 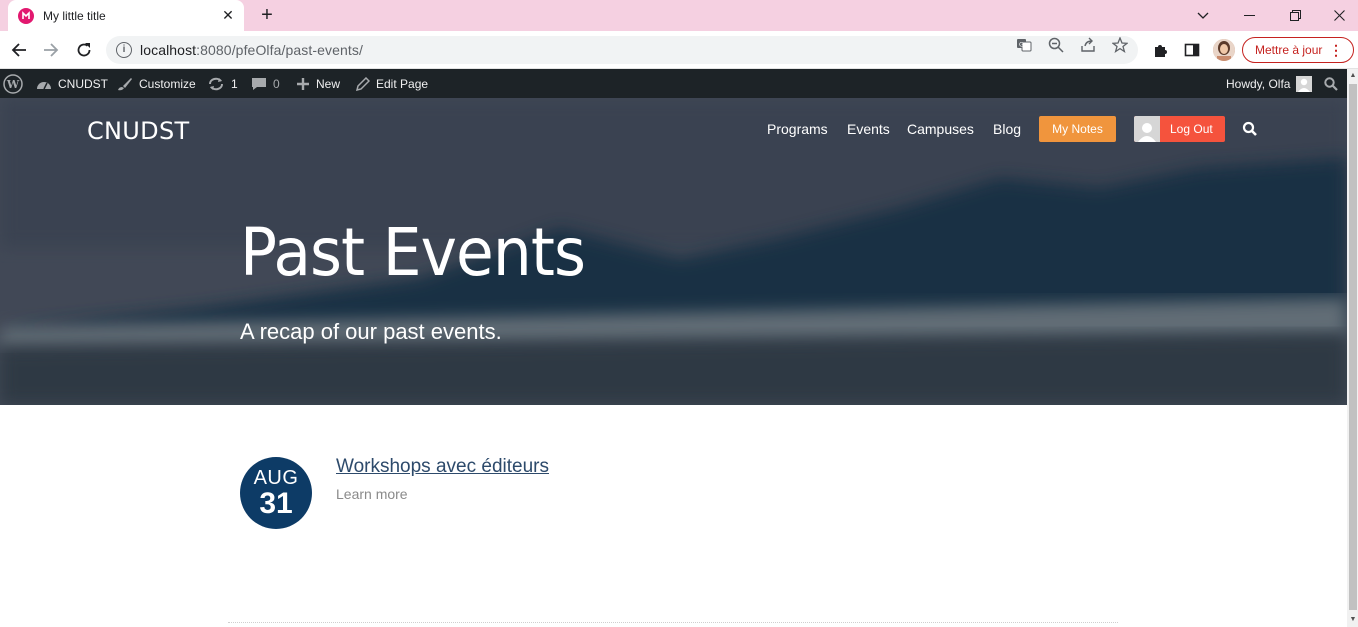 What do you see at coordinates (1088, 45) in the screenshot?
I see `share-icon` at bounding box center [1088, 45].